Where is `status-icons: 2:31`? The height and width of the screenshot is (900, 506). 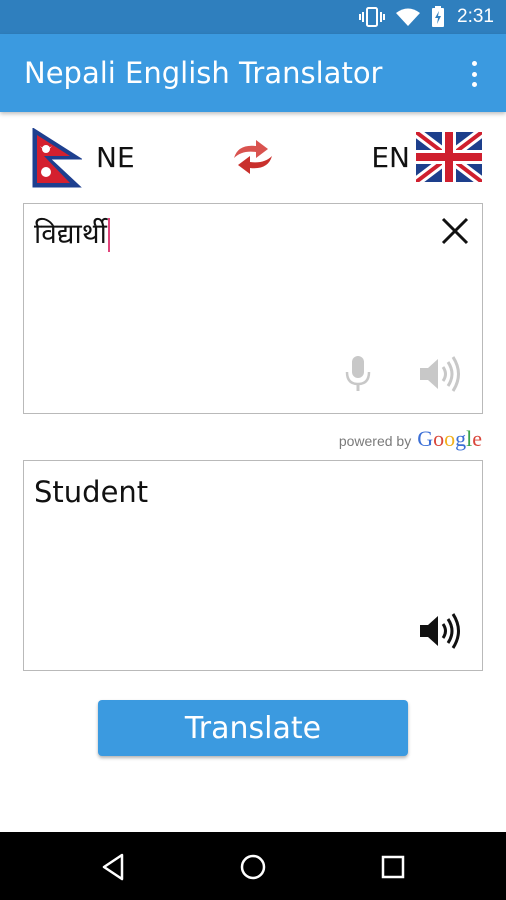
status-icons: 2:31 is located at coordinates (426, 17).